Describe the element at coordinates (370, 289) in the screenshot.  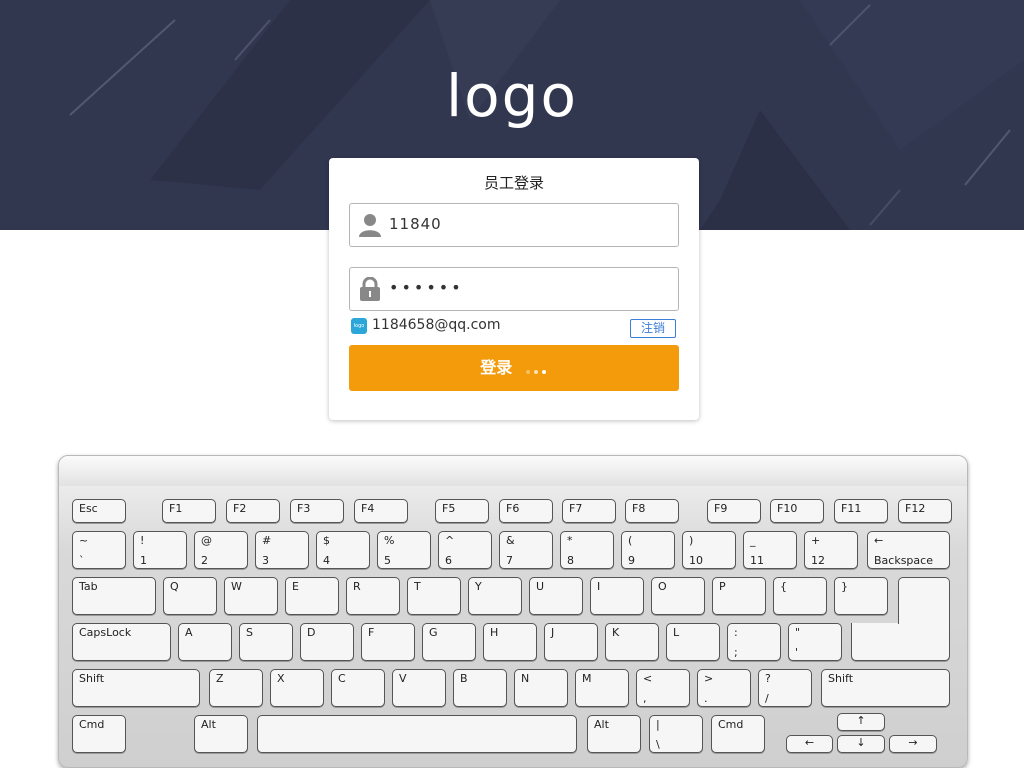
I see `lock-icon` at that location.